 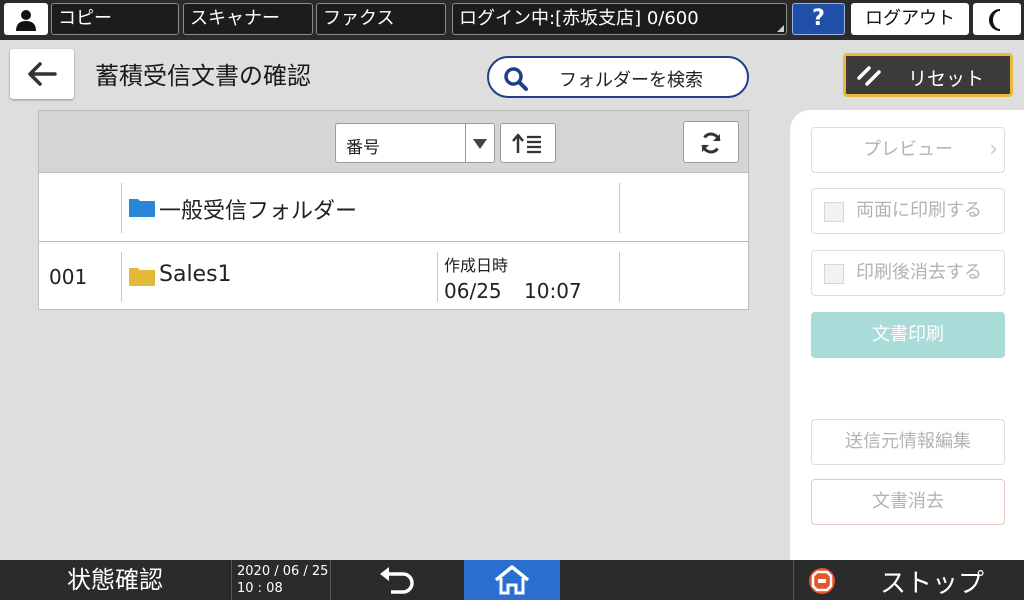 I want to click on date-time-display: 2020 / 06 / 25 10 : 08, so click(x=281, y=580).